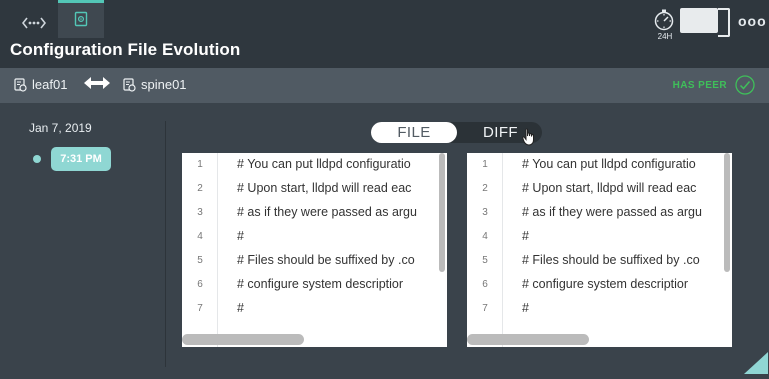  I want to click on hand-pointer-icon, so click(528, 137).